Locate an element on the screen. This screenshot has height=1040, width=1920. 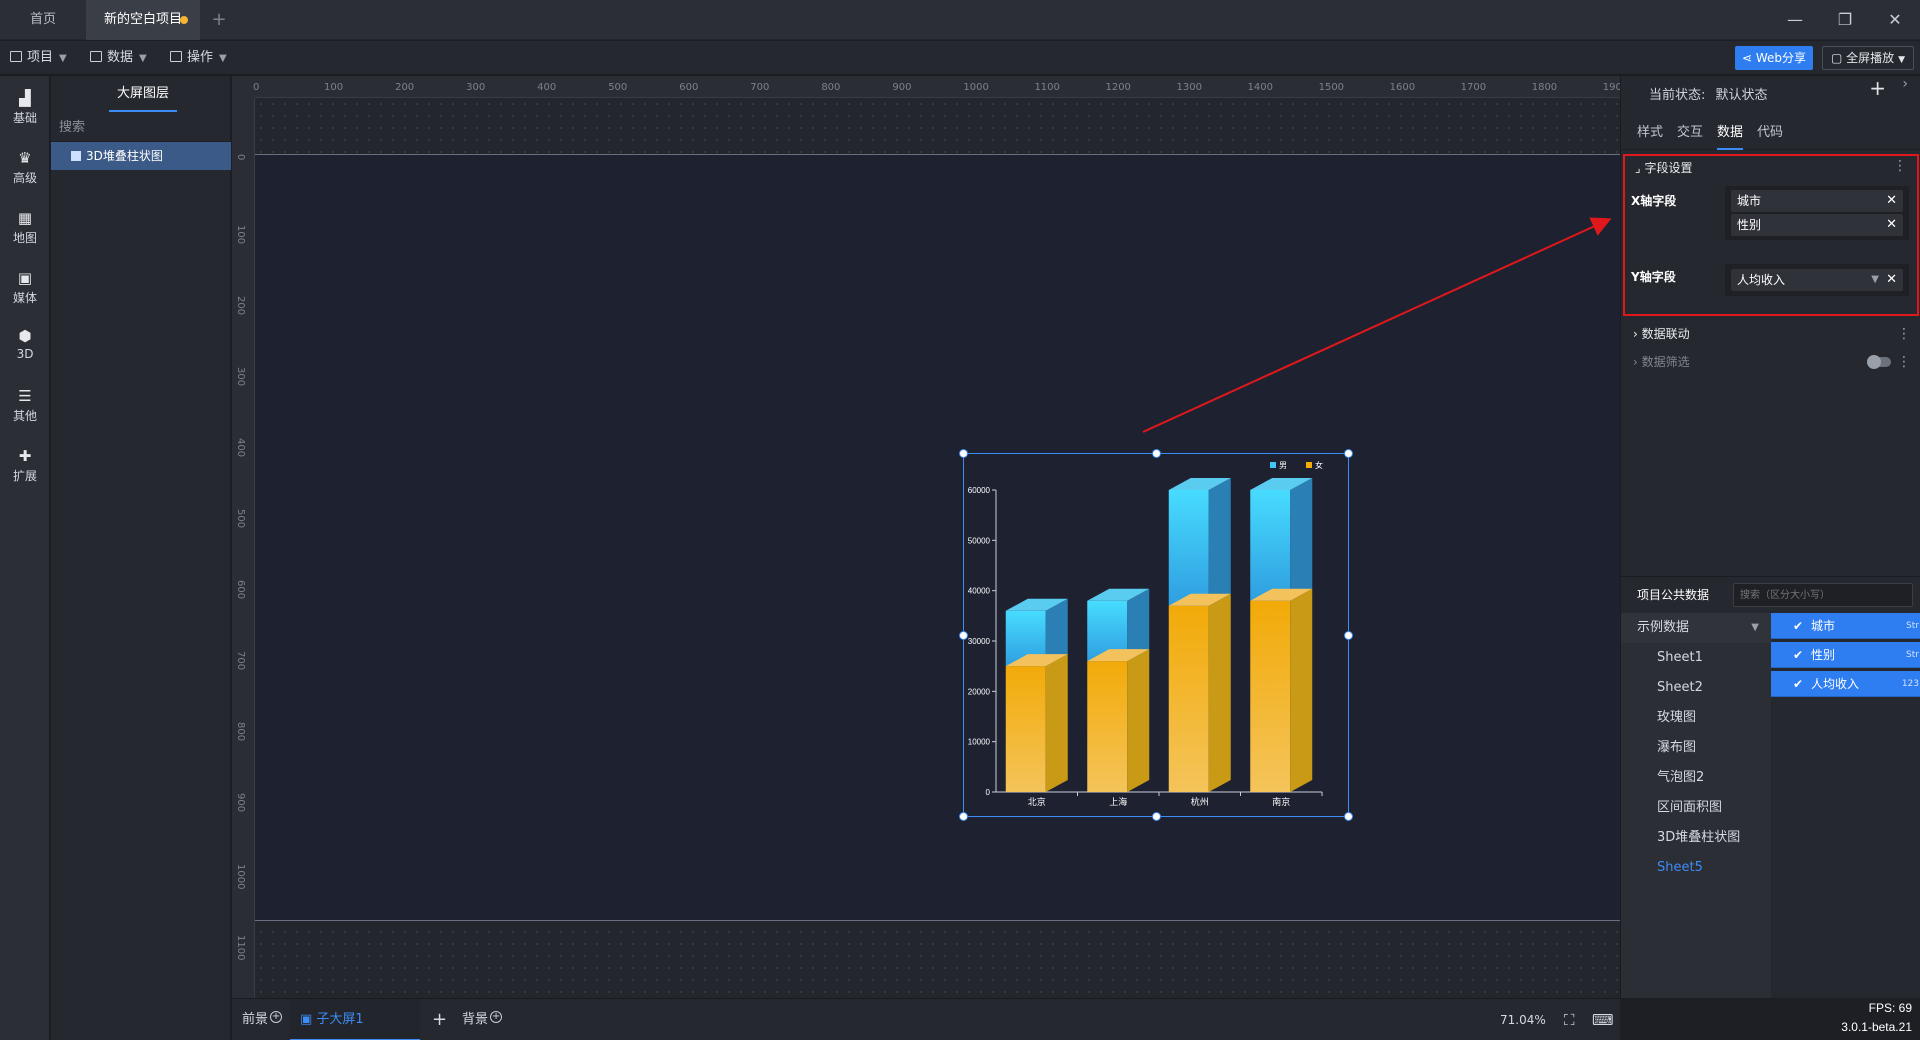
background-tab: 背景 + is located at coordinates (482, 1019).